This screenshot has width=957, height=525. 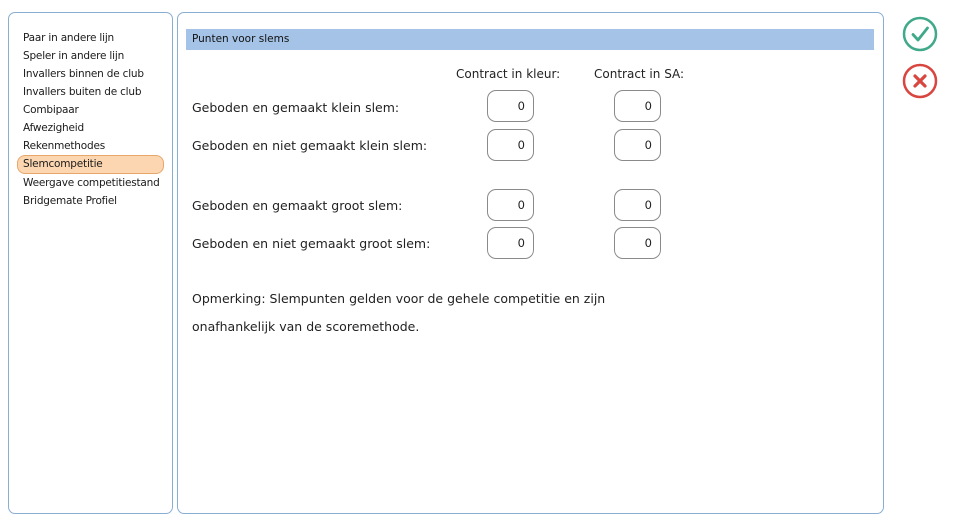 What do you see at coordinates (90, 128) in the screenshot?
I see `sidebar-item-afwezigheid: Afwezigheid` at bounding box center [90, 128].